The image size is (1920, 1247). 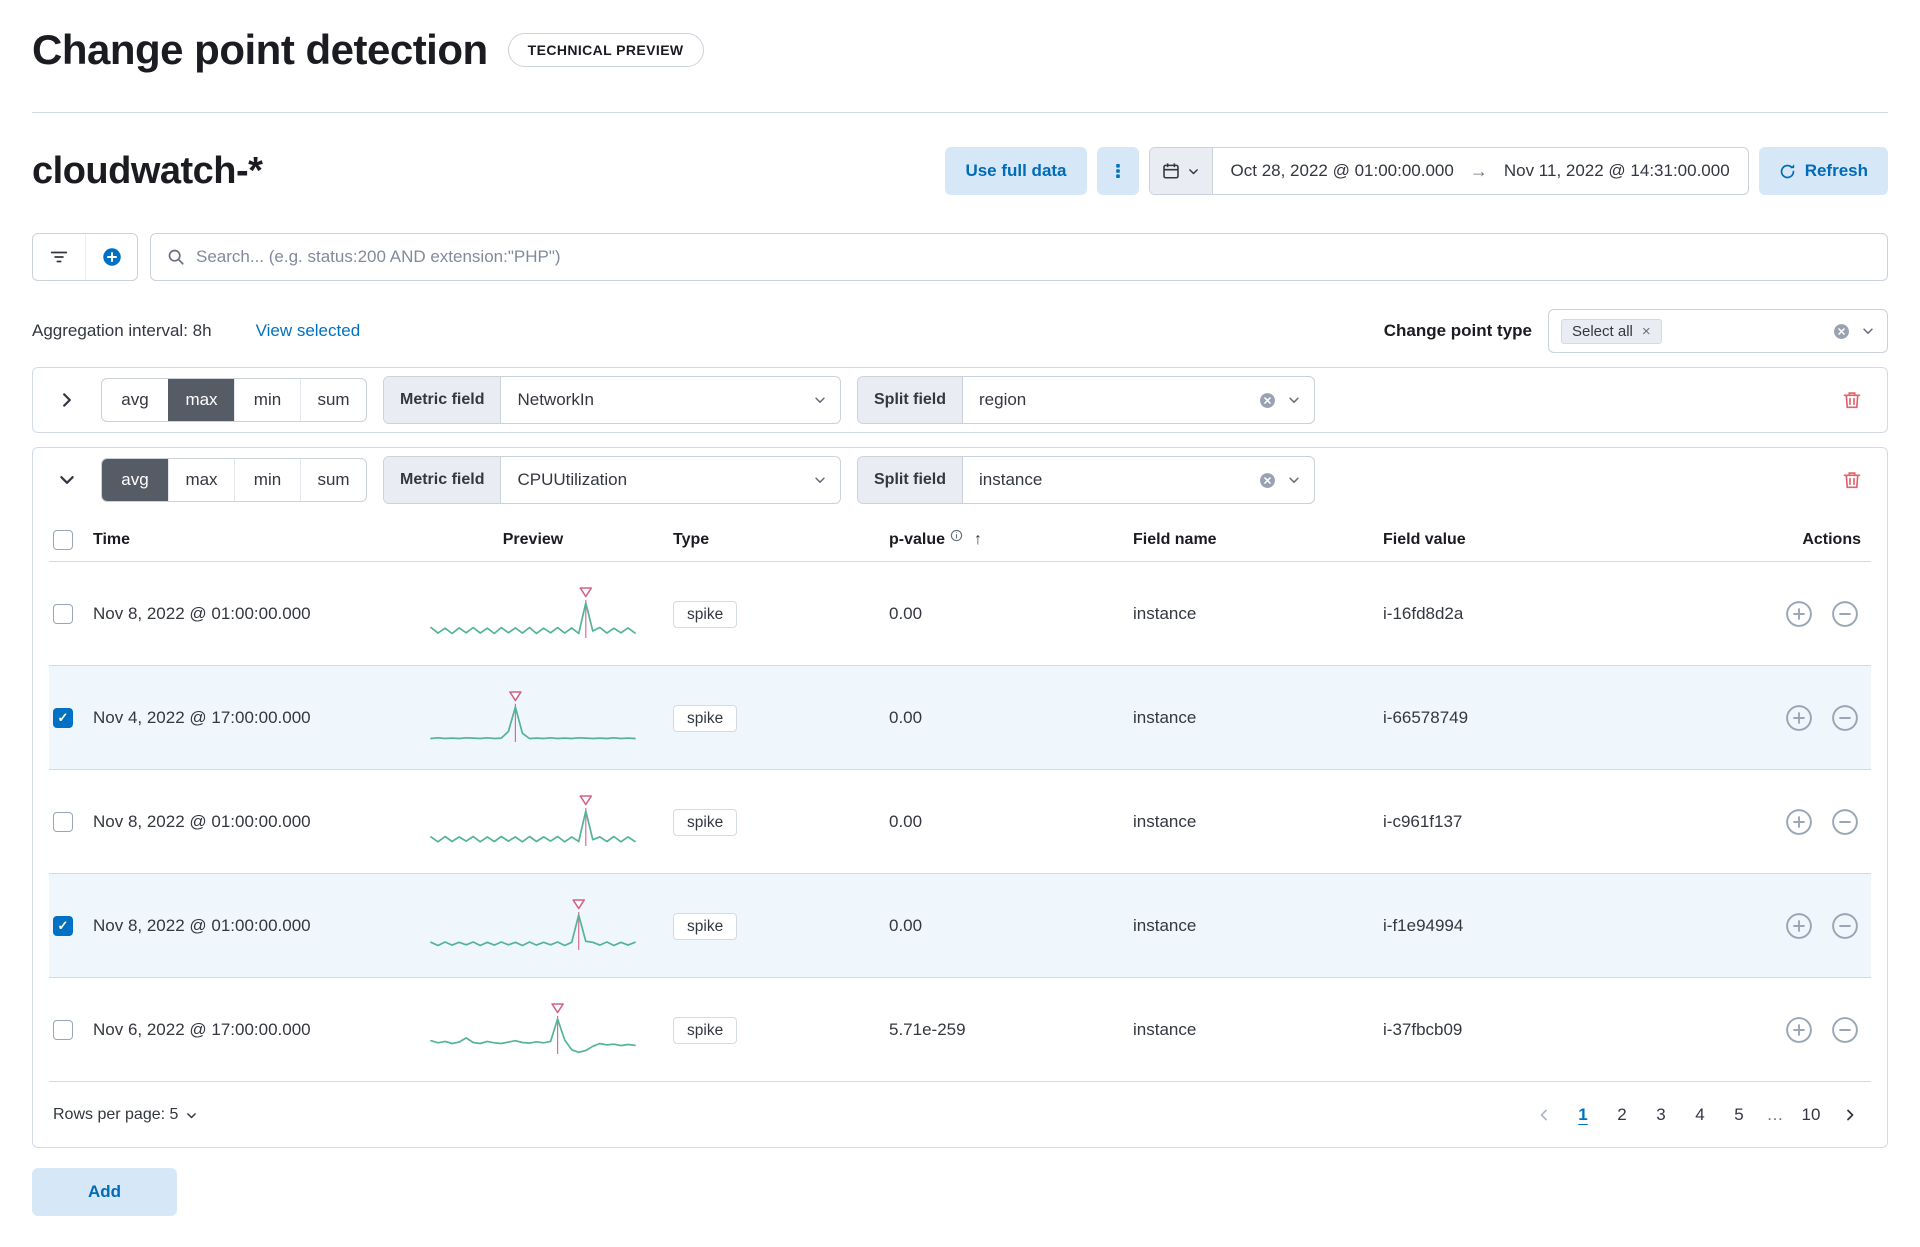 I want to click on split-field-combobox: Split field region, so click(x=1086, y=400).